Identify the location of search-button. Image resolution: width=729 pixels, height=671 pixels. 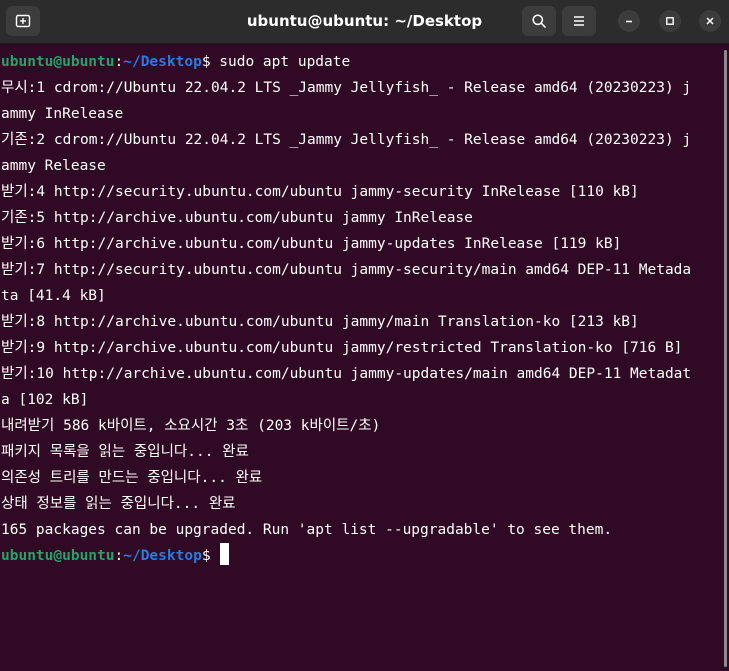
(539, 21).